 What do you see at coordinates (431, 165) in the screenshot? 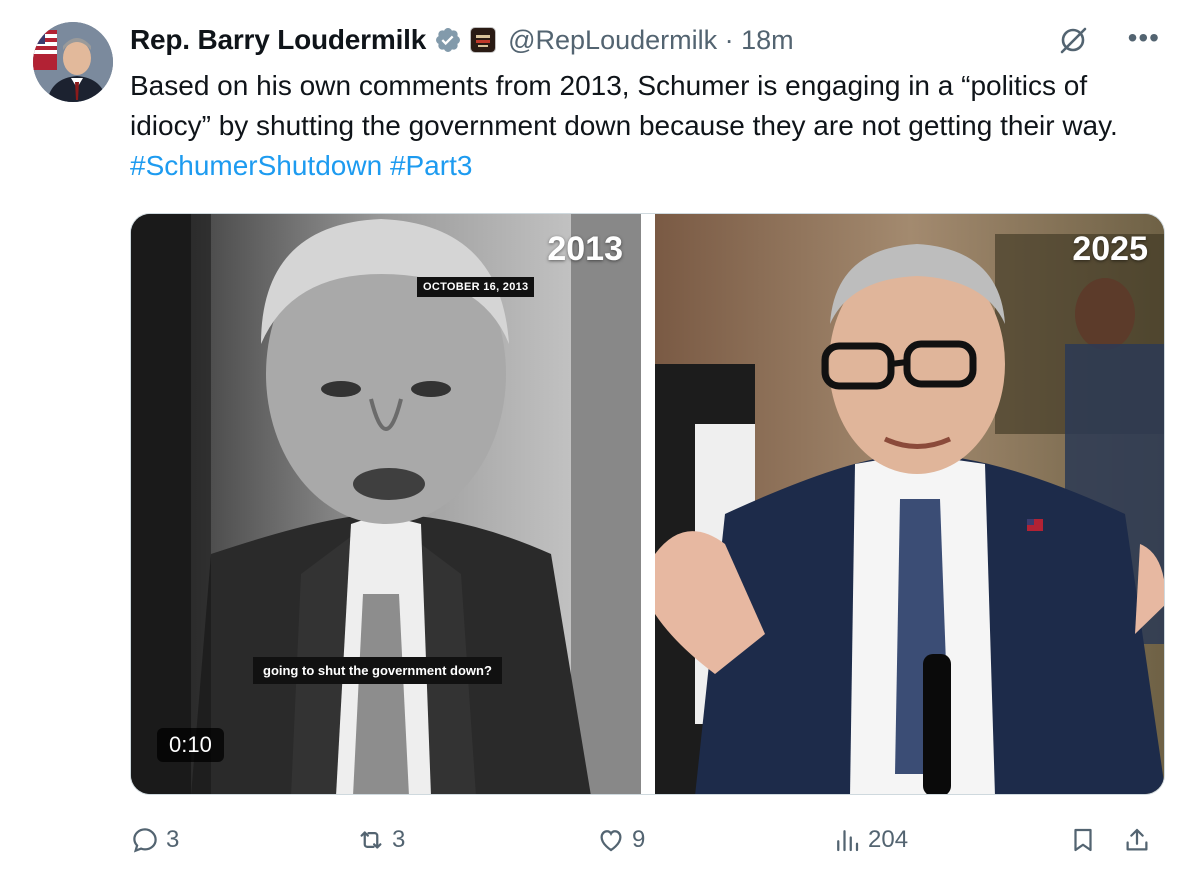
I see `hashtag-part3: #Part3` at bounding box center [431, 165].